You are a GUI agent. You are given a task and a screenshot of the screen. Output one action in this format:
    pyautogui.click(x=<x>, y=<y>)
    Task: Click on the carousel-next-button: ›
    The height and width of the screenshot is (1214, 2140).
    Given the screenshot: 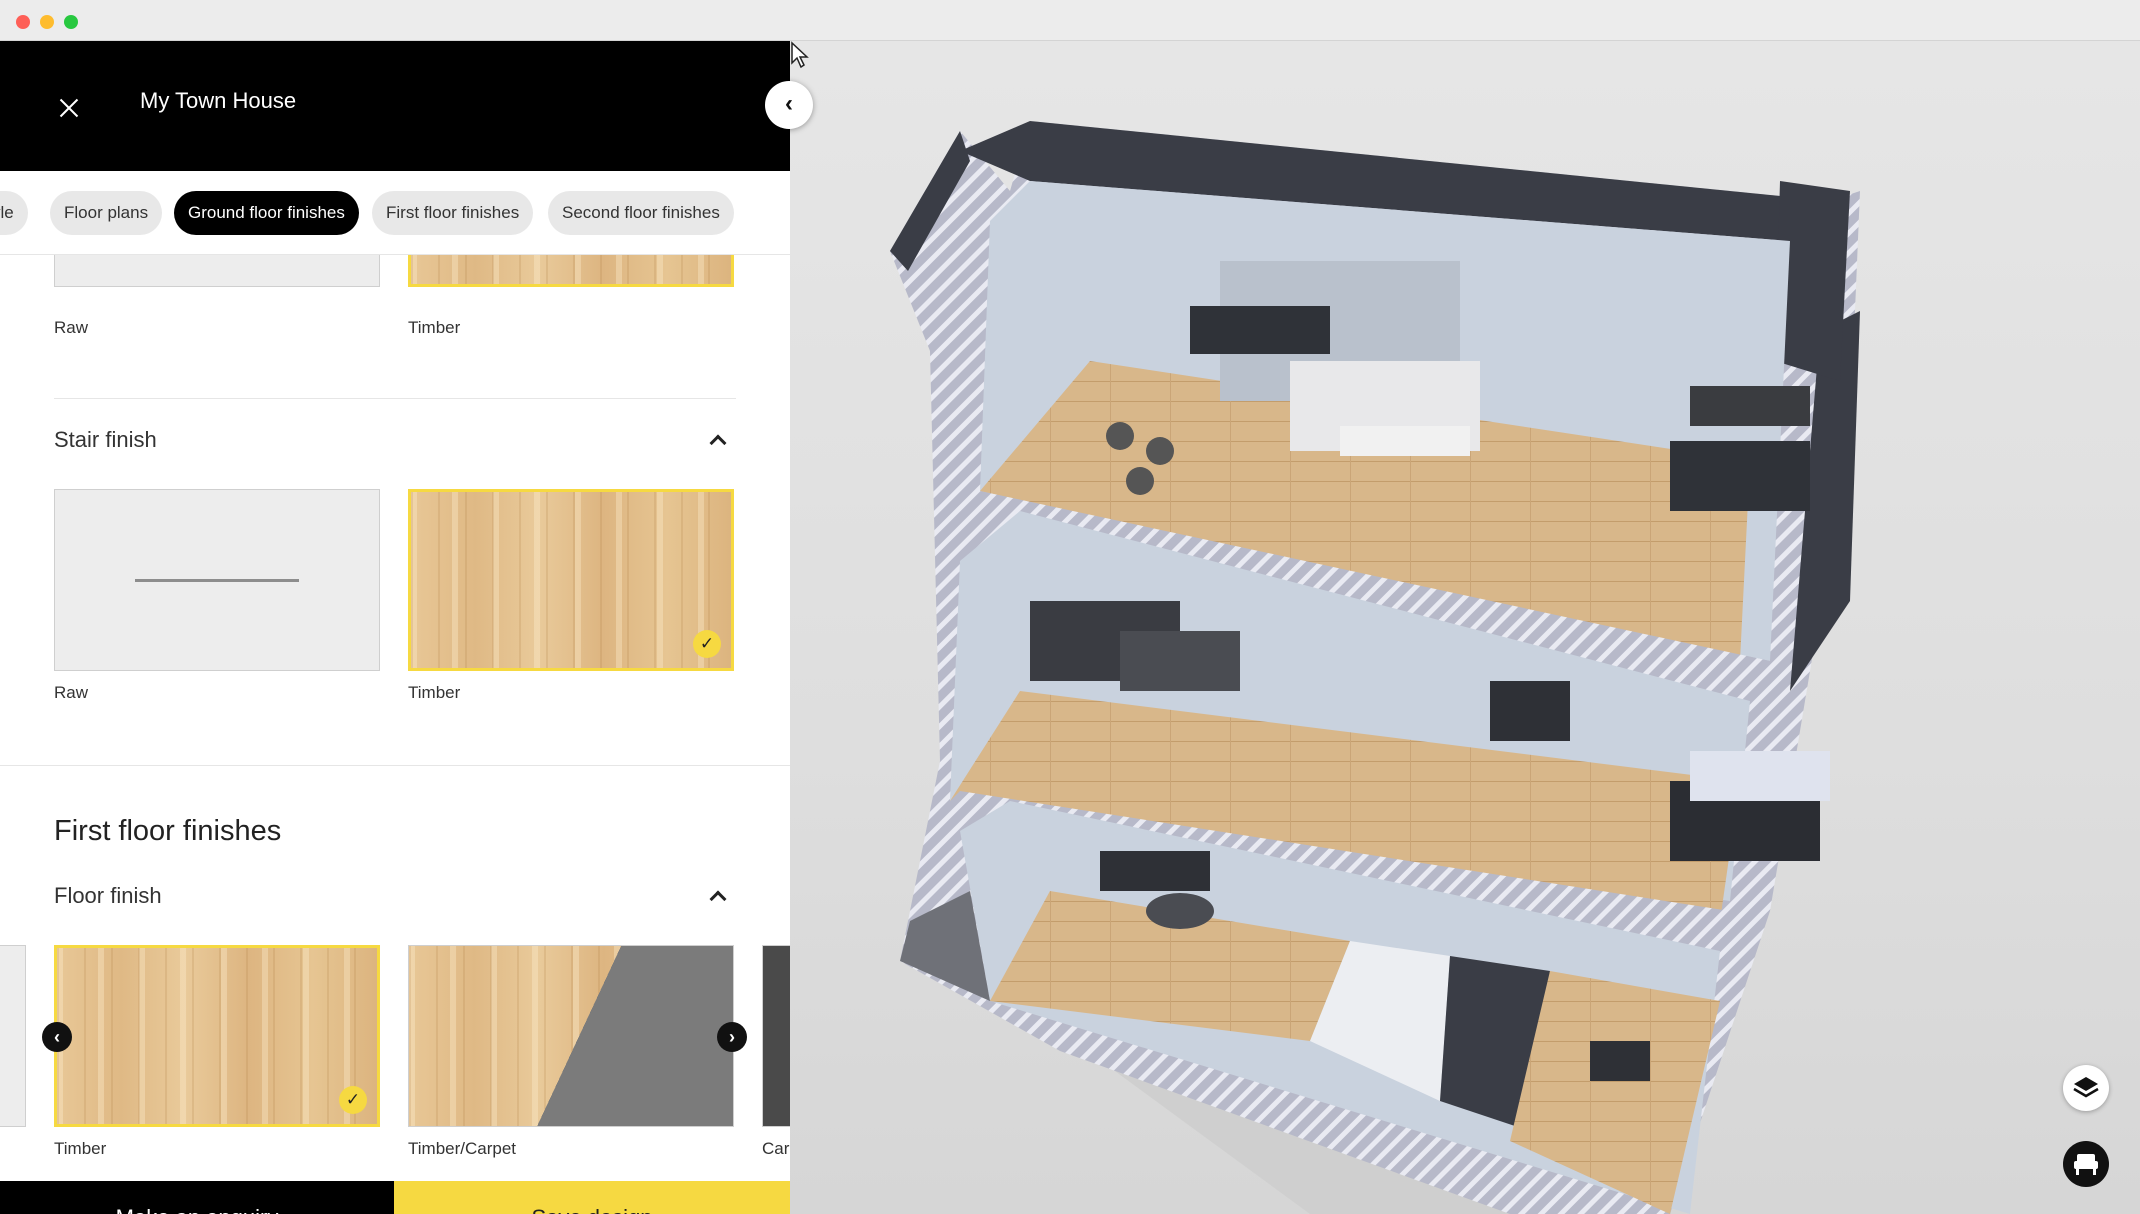 What is the action you would take?
    pyautogui.click(x=732, y=1037)
    